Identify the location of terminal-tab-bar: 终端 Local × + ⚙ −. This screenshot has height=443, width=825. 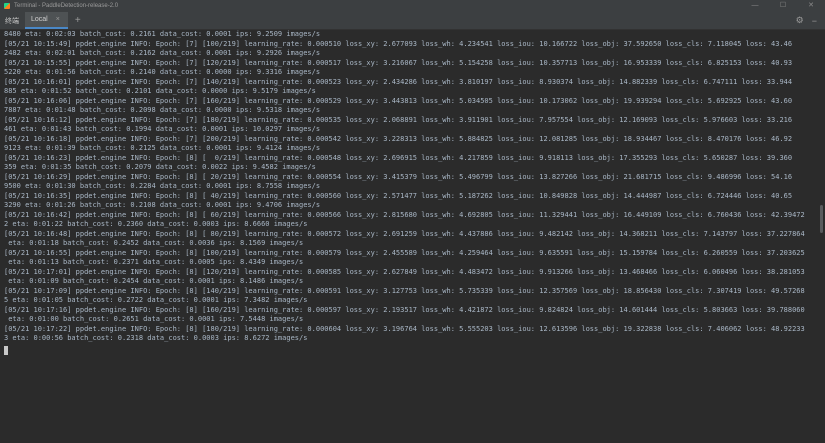
(412, 21).